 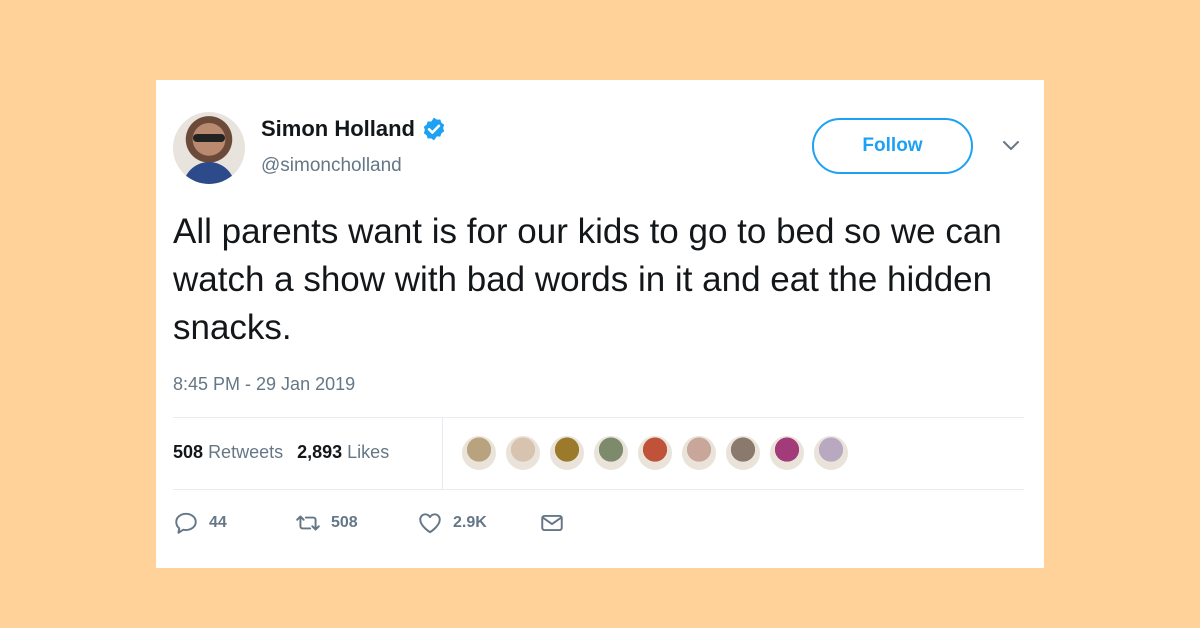 What do you see at coordinates (430, 523) in the screenshot?
I see `heart-icon` at bounding box center [430, 523].